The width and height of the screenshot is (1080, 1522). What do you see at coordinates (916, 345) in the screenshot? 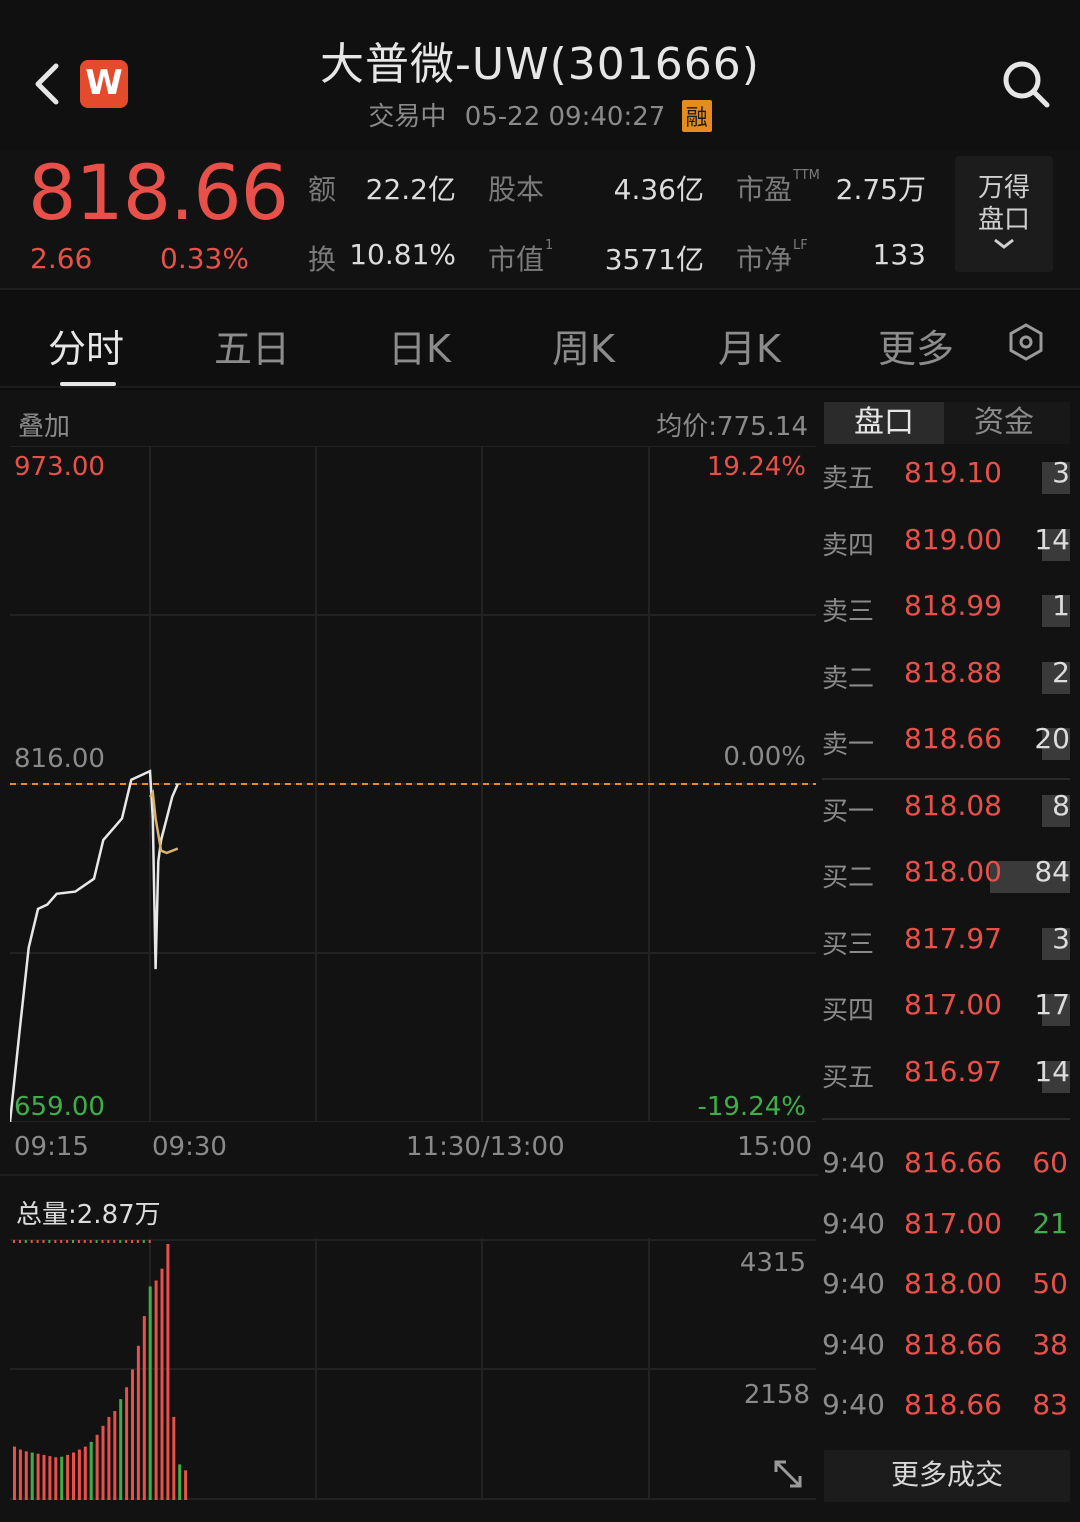
I see `tab-more: 更多` at bounding box center [916, 345].